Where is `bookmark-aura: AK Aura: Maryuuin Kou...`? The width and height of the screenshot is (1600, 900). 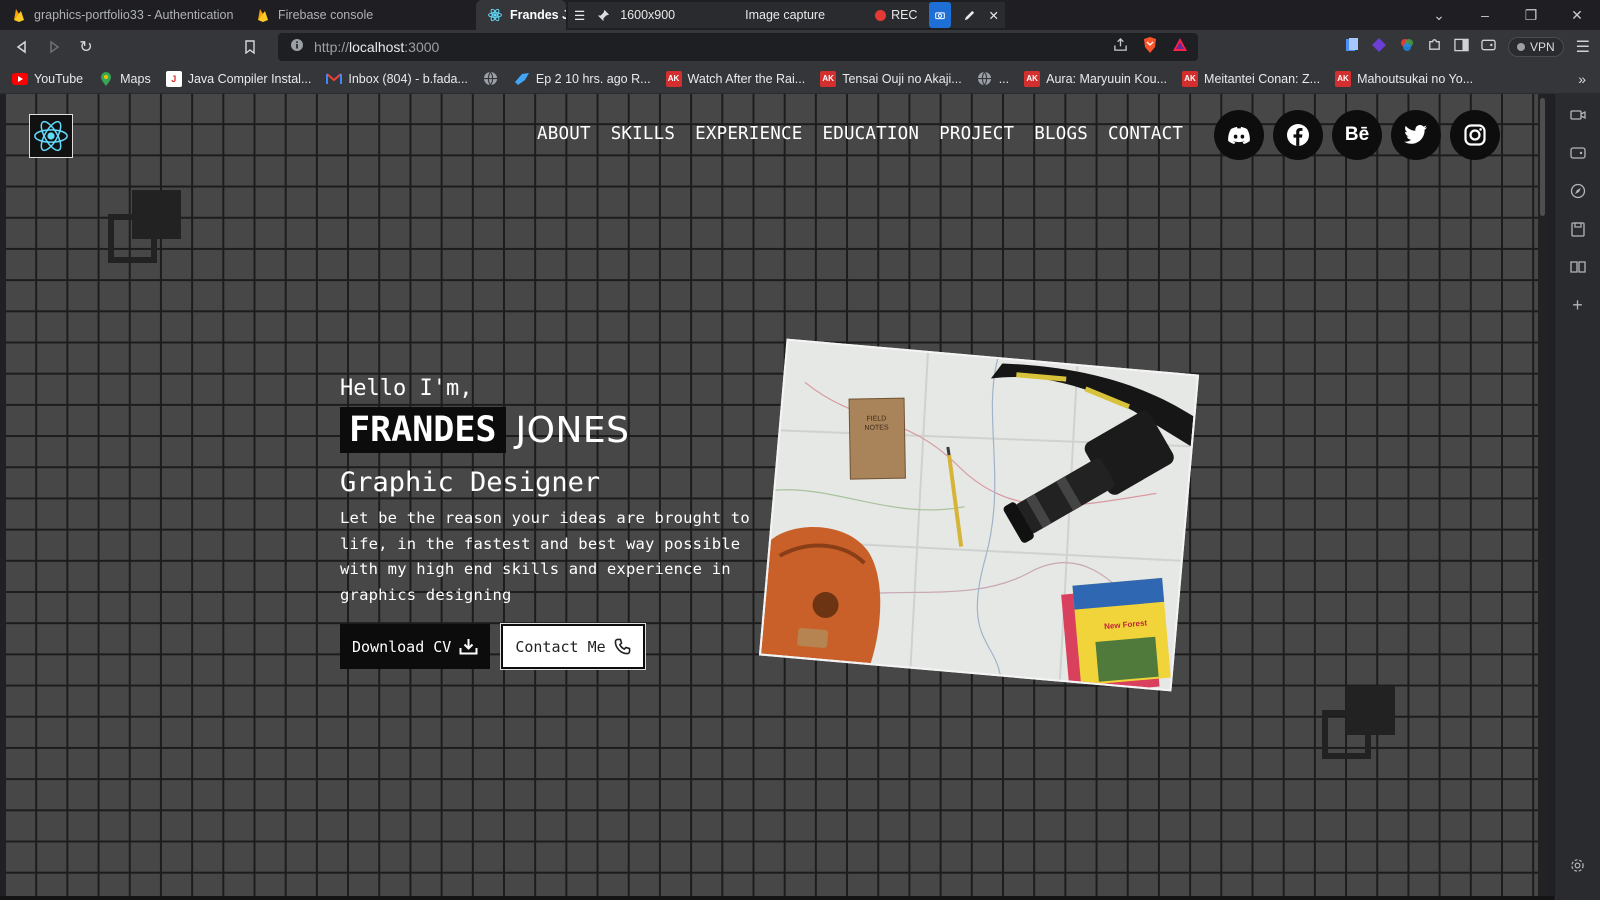 bookmark-aura: AK Aura: Maryuuin Kou... is located at coordinates (1096, 78).